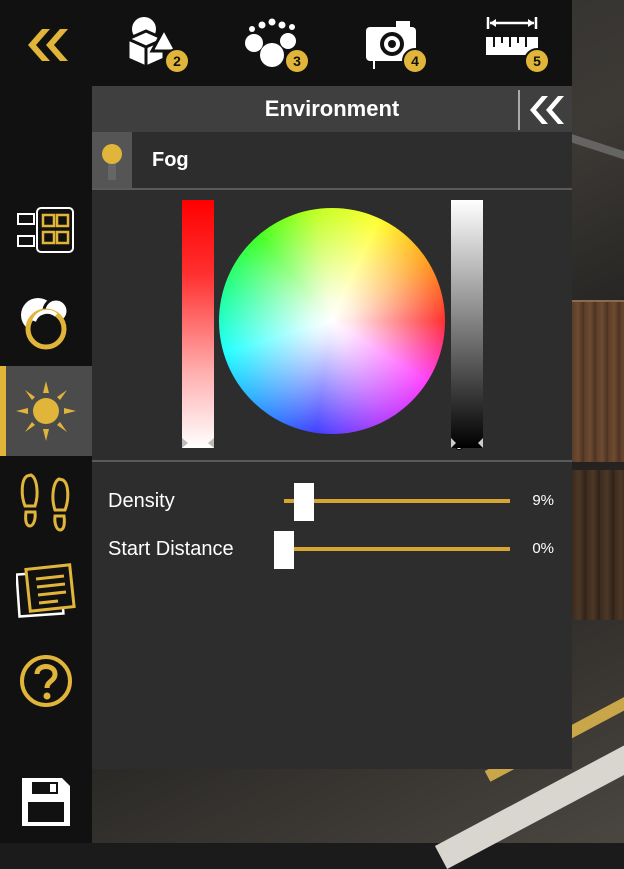  What do you see at coordinates (480, 443) in the screenshot?
I see `slider-handle-right` at bounding box center [480, 443].